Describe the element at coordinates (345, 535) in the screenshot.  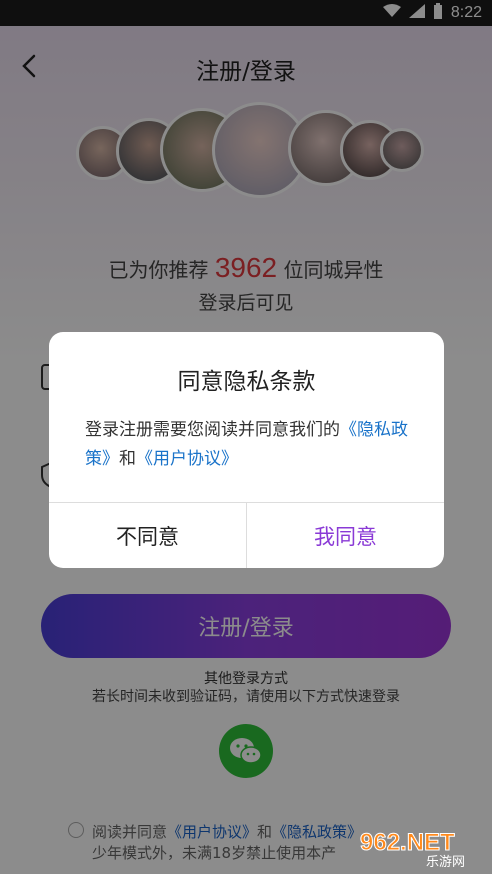
I see `accept-button: 我同意` at that location.